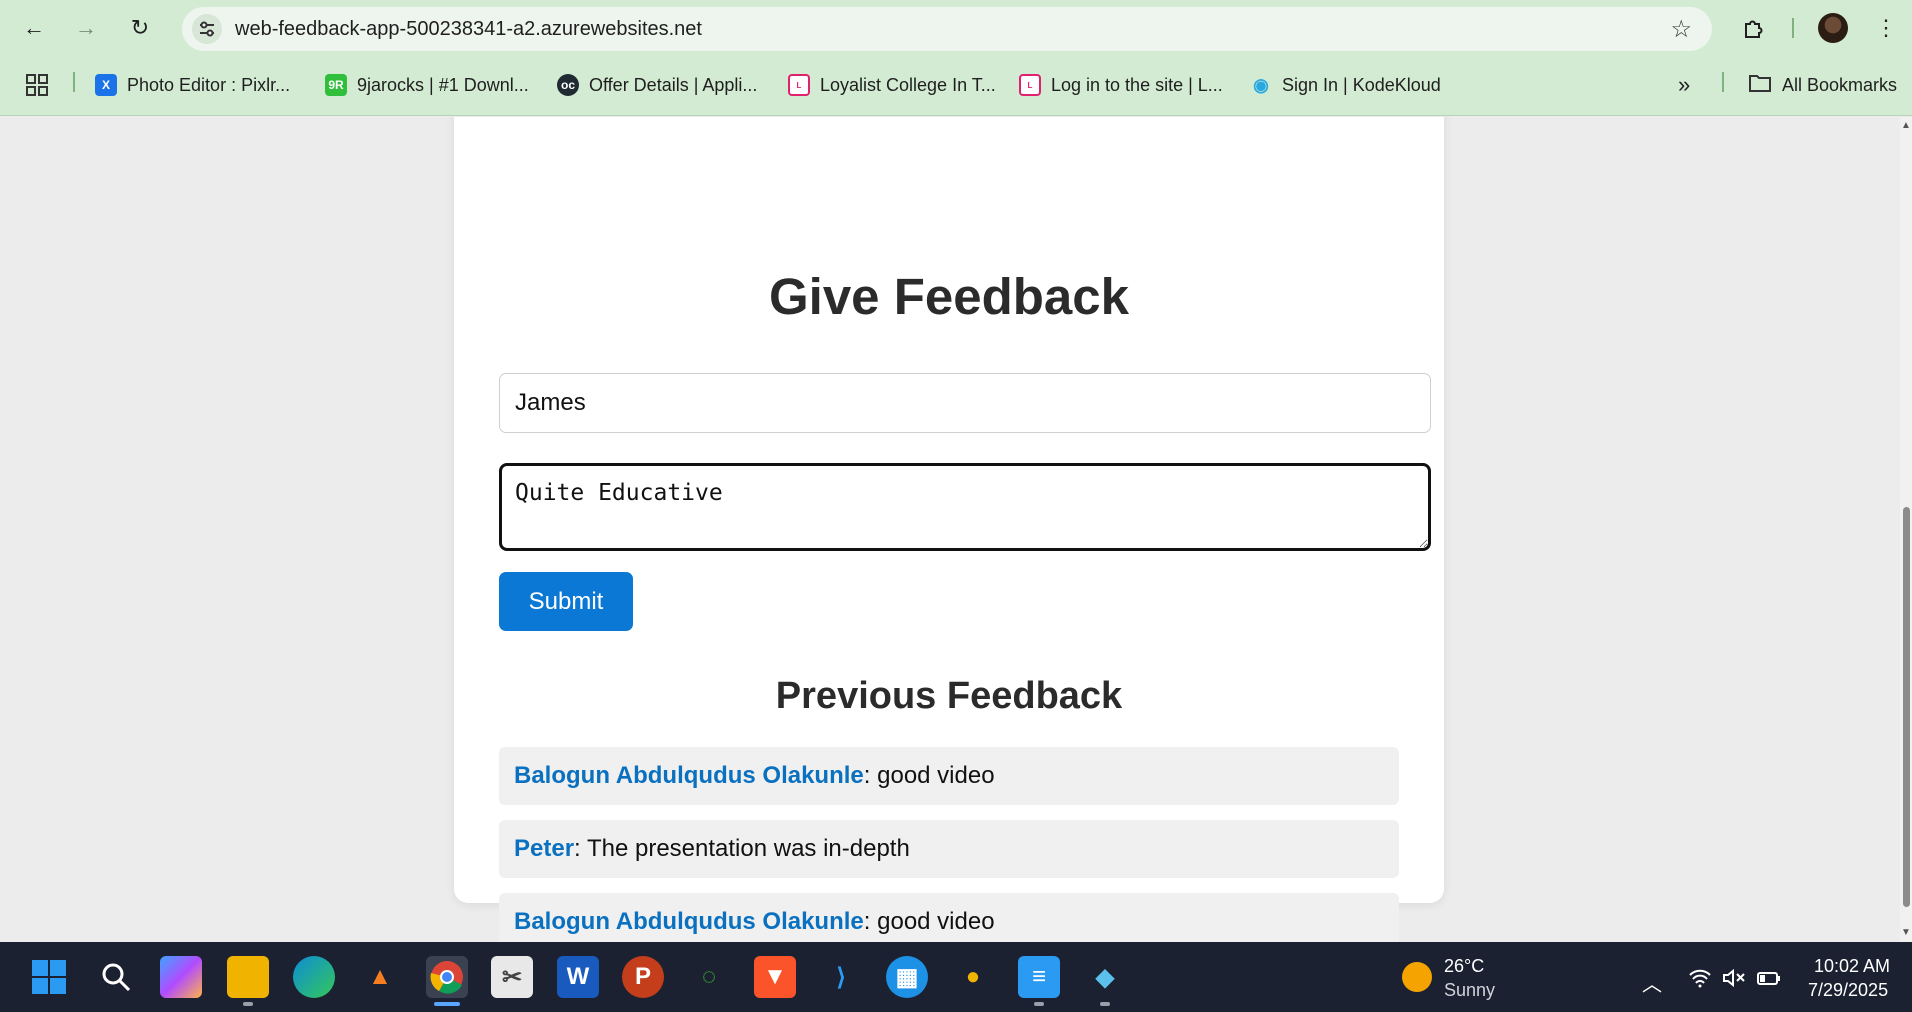 The height and width of the screenshot is (1012, 1912). What do you see at coordinates (1105, 977) in the screenshot?
I see `git-icon: ◆` at bounding box center [1105, 977].